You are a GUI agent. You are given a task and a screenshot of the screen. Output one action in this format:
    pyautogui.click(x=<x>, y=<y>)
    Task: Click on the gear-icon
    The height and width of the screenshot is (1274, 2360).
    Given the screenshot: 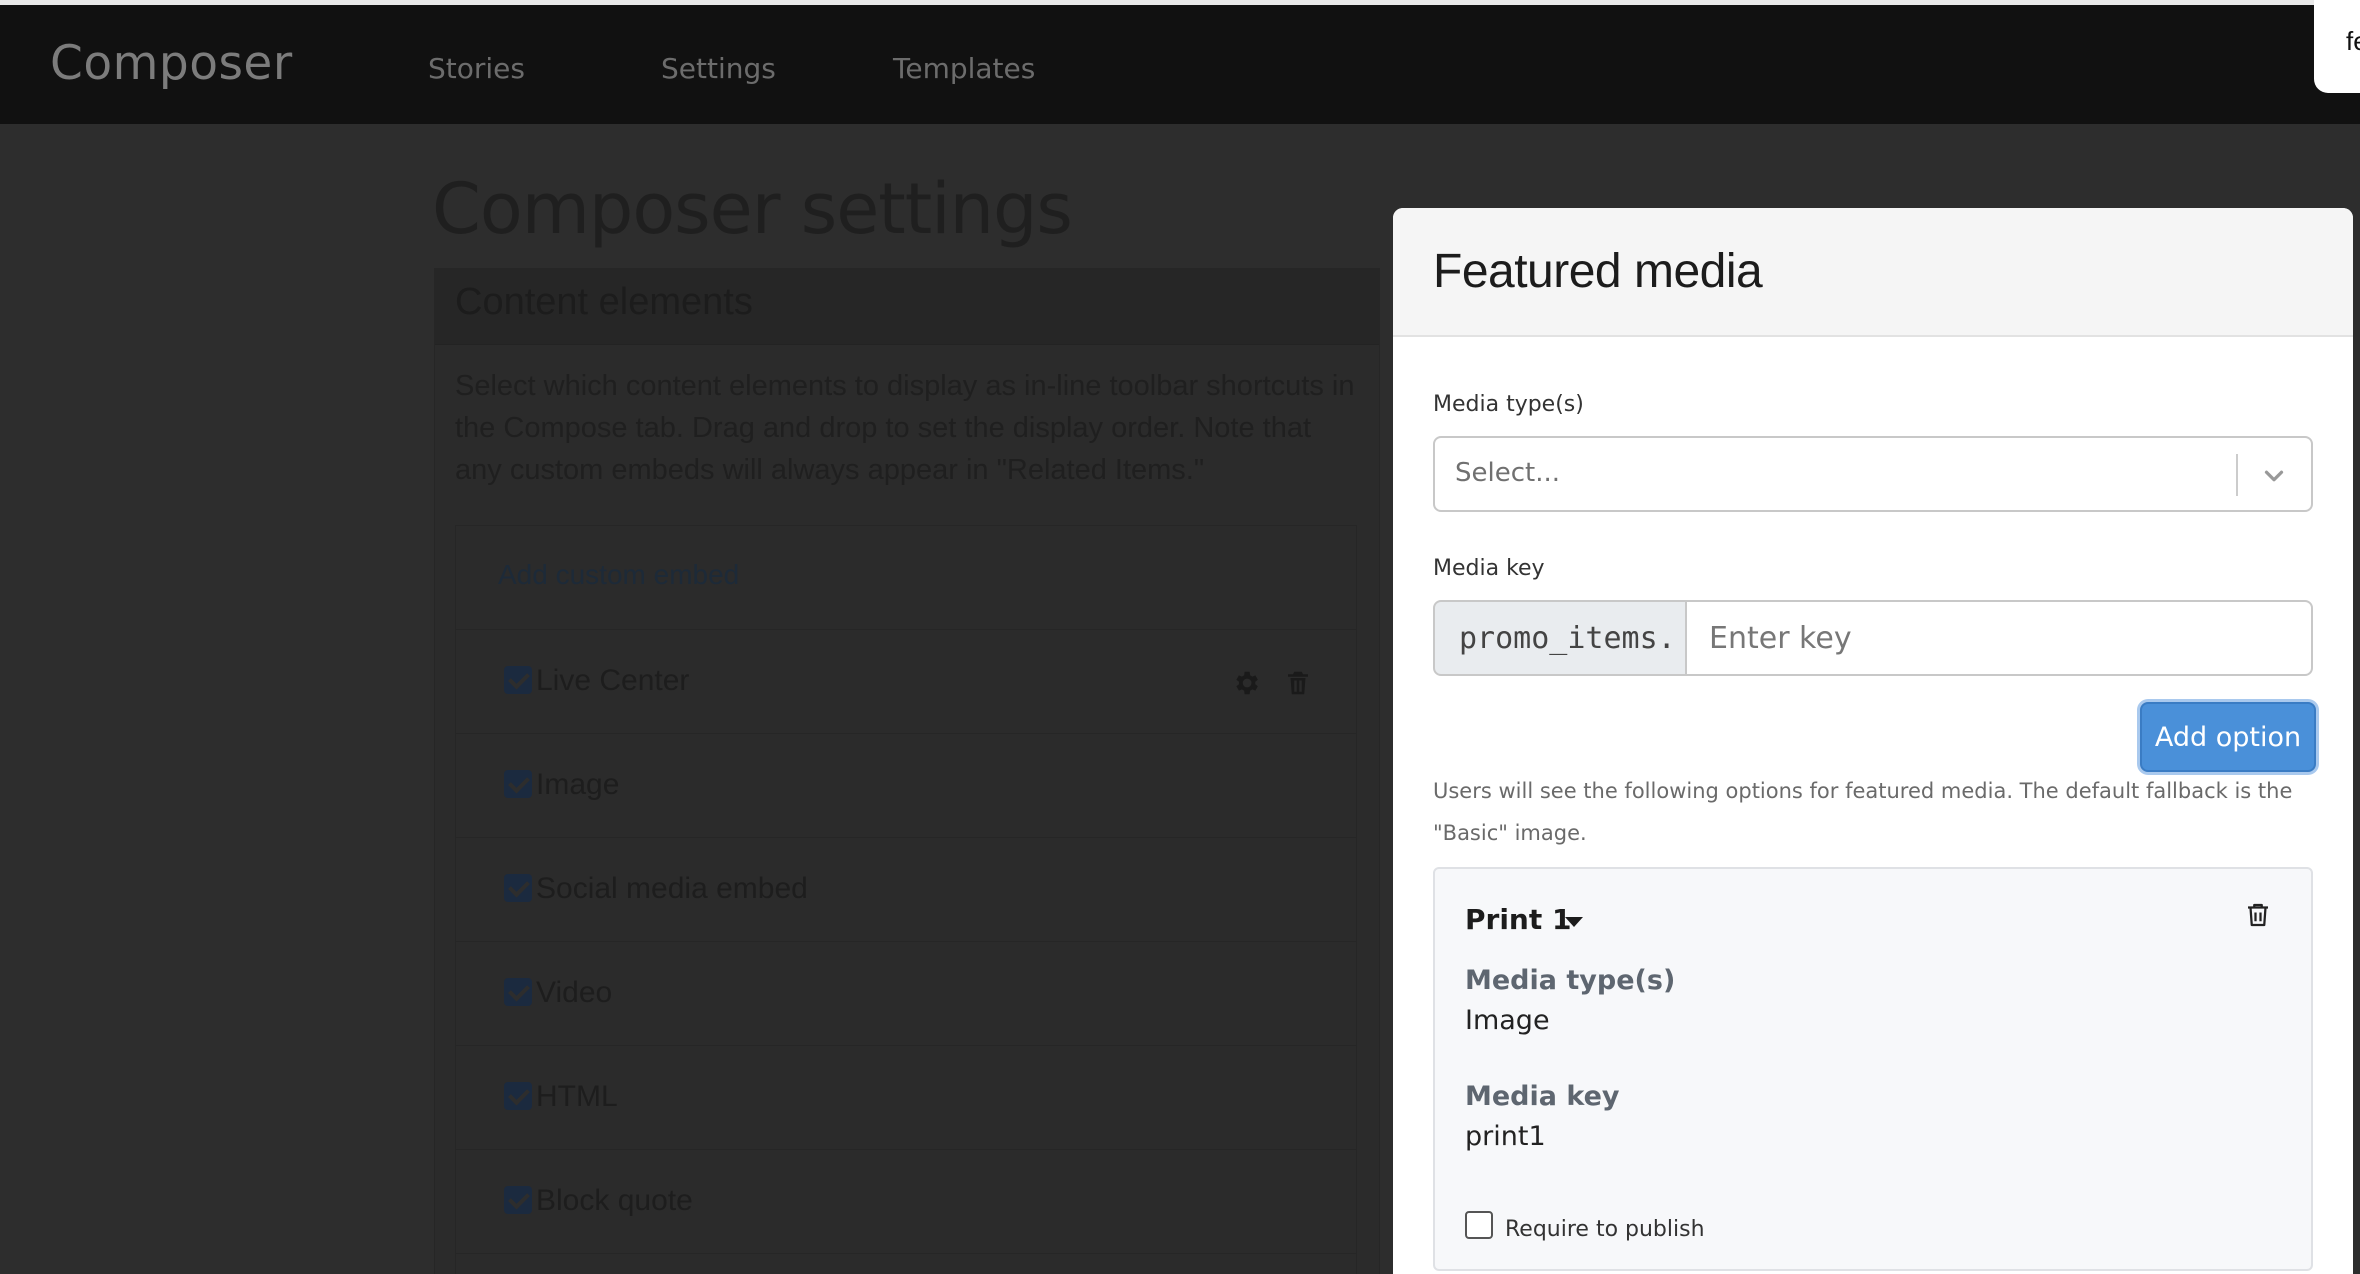 What is the action you would take?
    pyautogui.click(x=1246, y=683)
    